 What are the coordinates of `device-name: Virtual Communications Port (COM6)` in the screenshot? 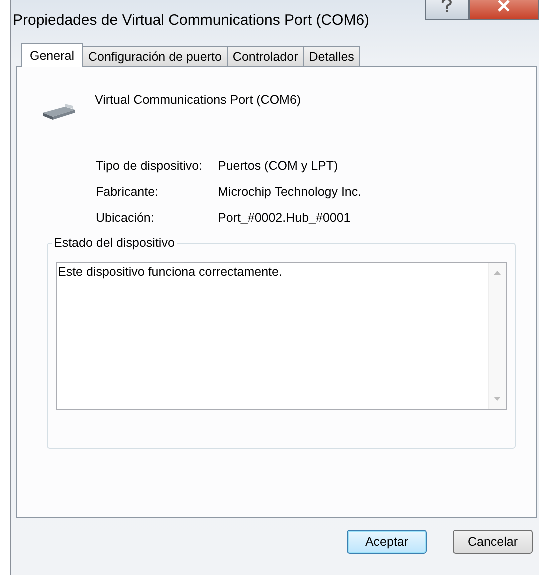 It's located at (198, 100).